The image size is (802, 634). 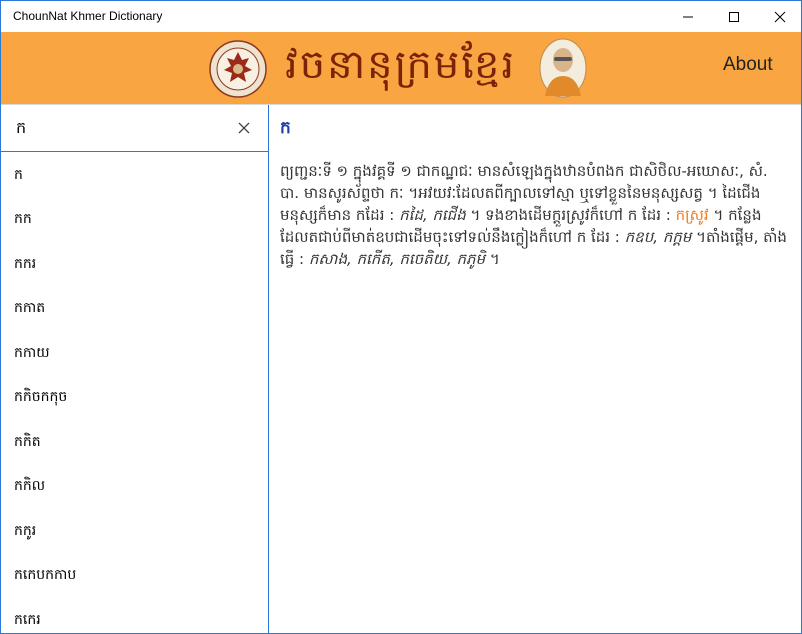 I want to click on maximize-button, so click(x=734, y=16).